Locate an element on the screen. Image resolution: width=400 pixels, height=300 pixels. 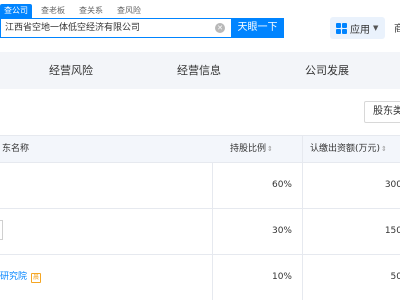
app-menu-button: 应用 ▼ is located at coordinates (357, 28).